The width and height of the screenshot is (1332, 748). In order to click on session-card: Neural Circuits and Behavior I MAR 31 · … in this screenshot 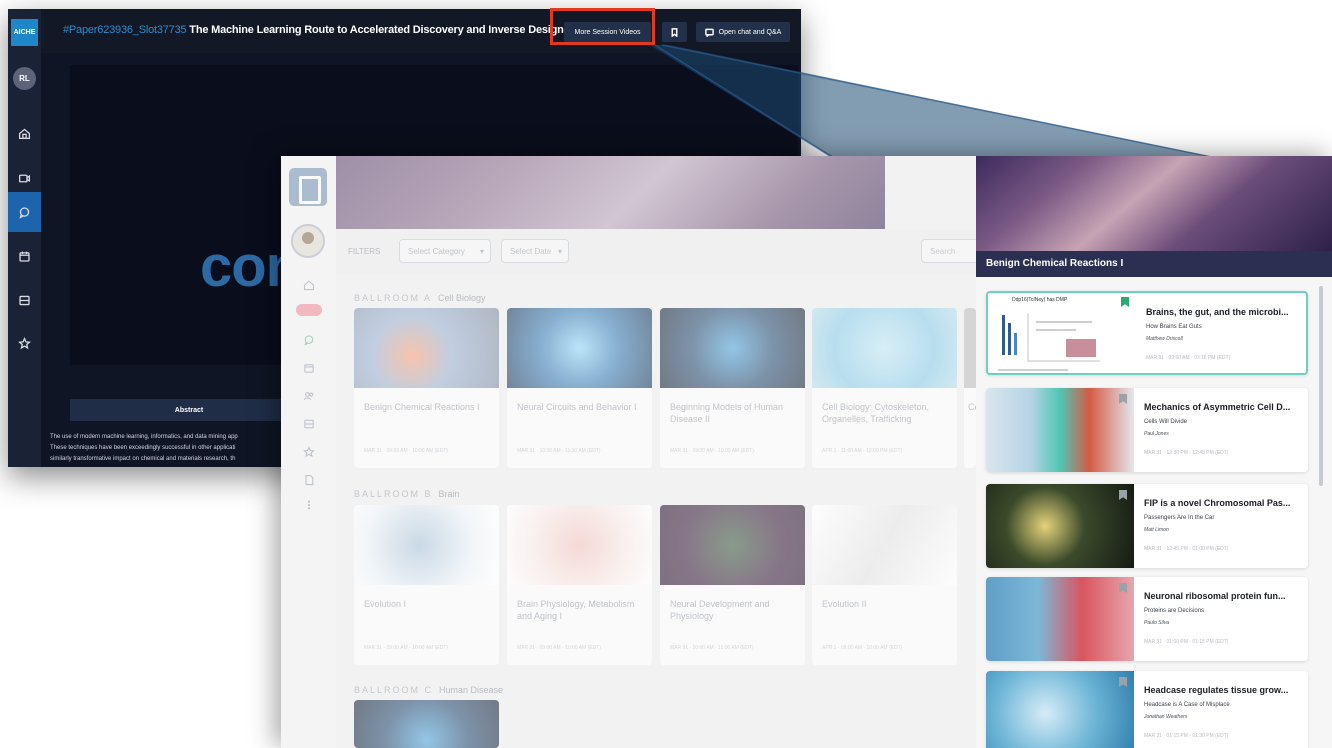, I will do `click(579, 388)`.